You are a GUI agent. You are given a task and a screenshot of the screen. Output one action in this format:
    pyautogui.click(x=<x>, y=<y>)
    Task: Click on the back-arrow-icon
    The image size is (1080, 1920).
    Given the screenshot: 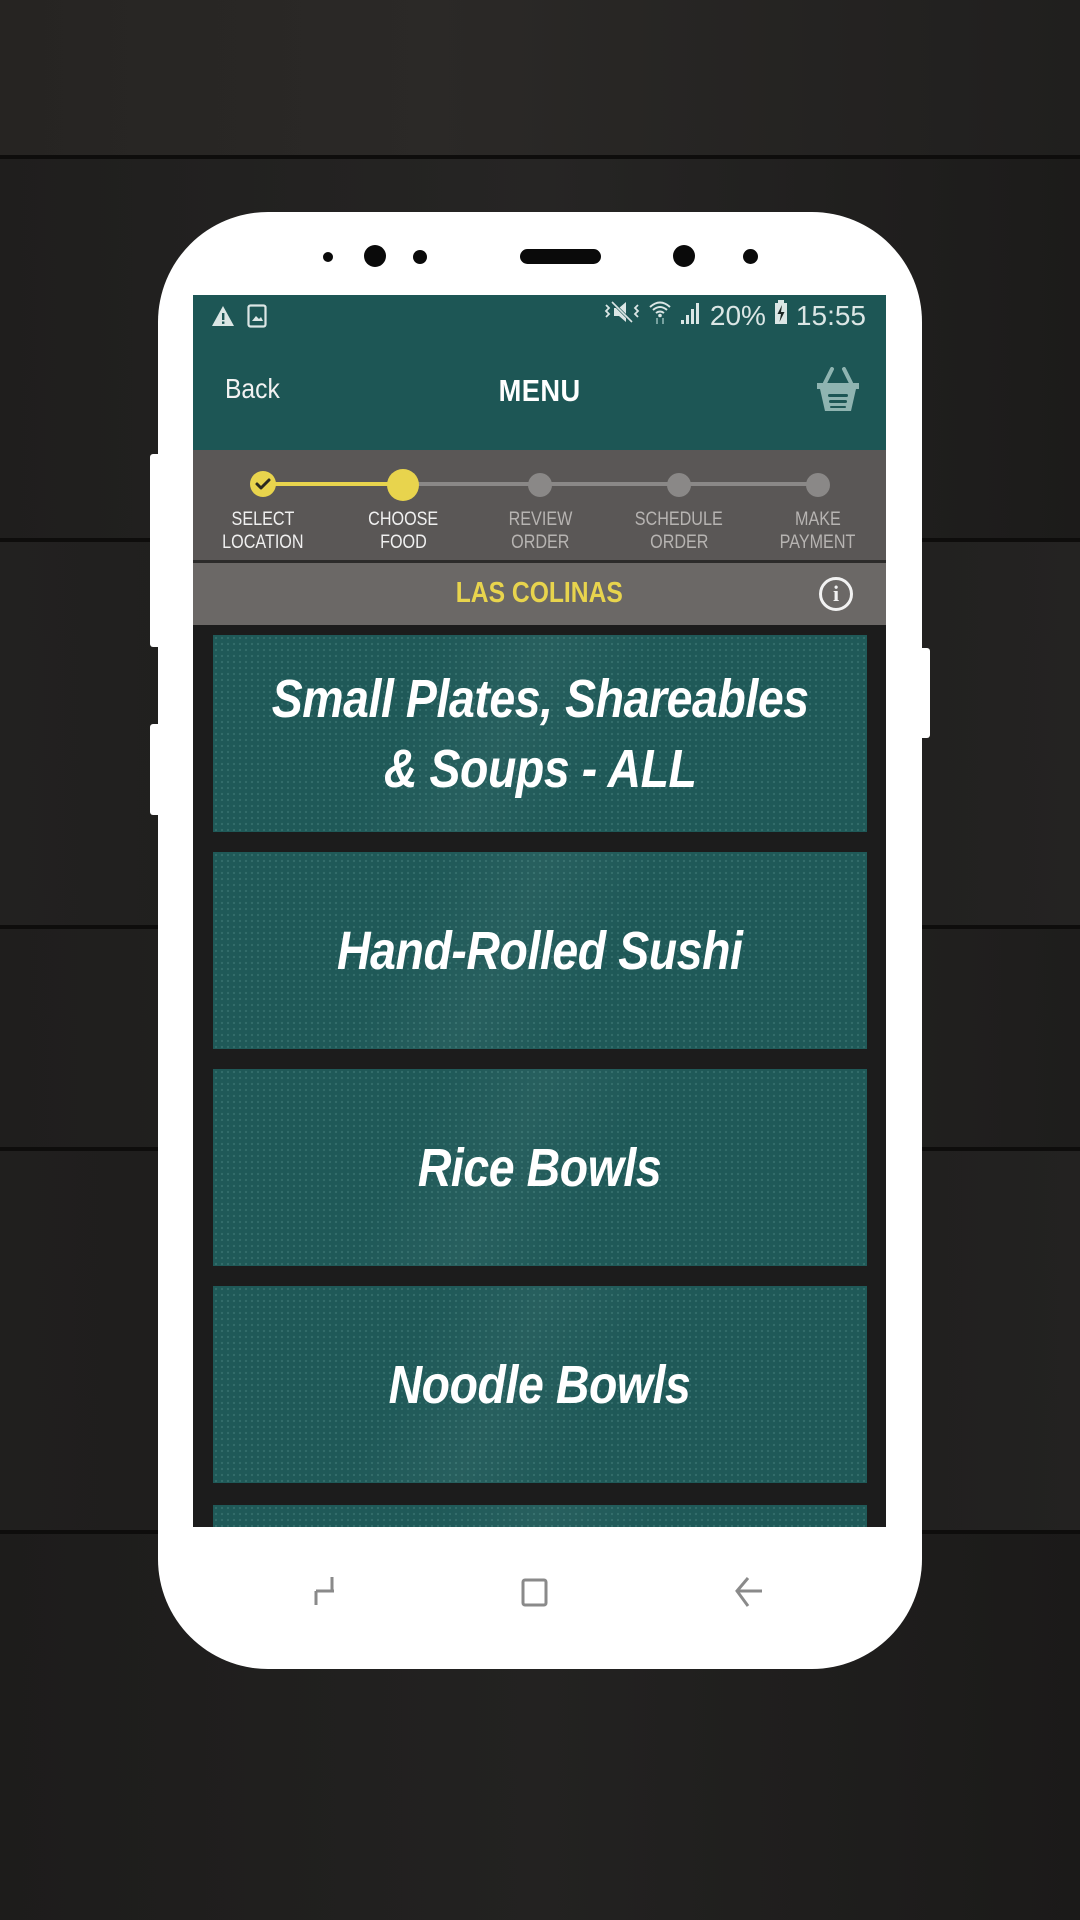 What is the action you would take?
    pyautogui.click(x=749, y=1594)
    